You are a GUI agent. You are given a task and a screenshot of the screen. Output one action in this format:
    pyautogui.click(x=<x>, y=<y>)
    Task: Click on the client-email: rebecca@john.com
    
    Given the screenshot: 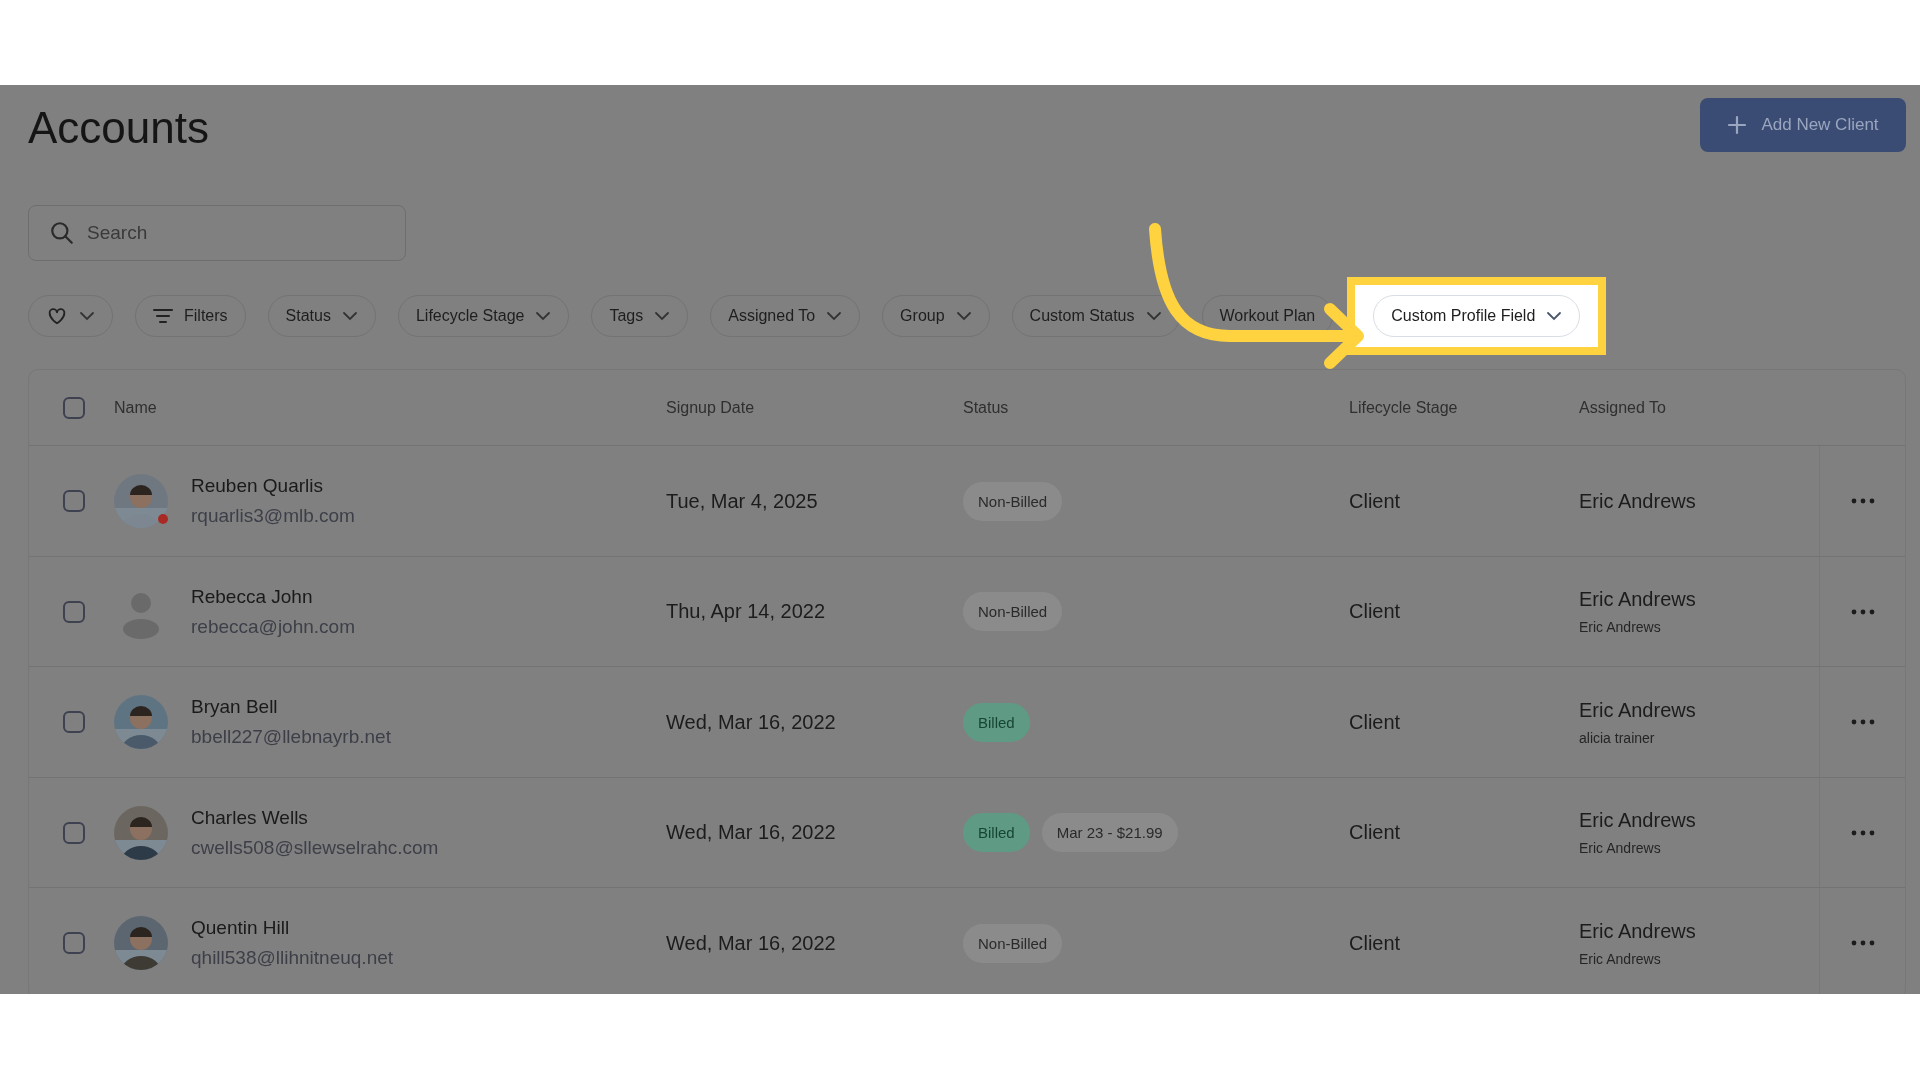 What is the action you would take?
    pyautogui.click(x=273, y=626)
    